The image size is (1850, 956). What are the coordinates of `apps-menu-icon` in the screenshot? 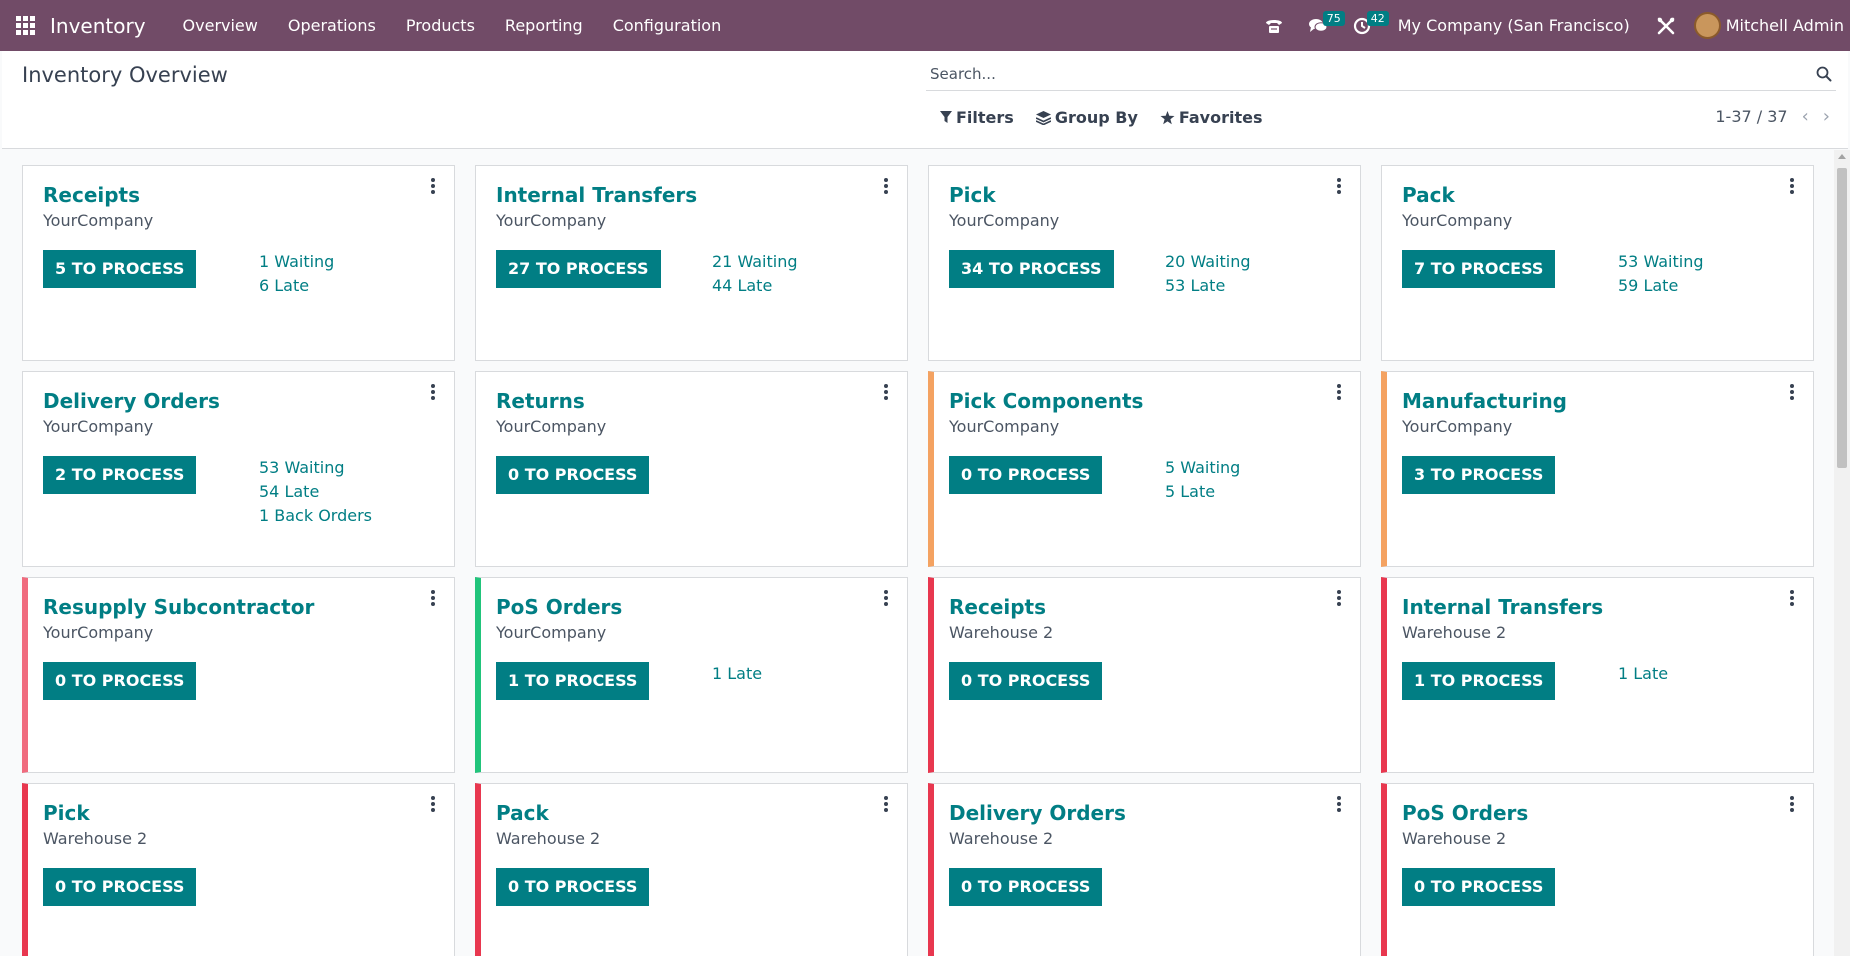 It's located at (25, 25).